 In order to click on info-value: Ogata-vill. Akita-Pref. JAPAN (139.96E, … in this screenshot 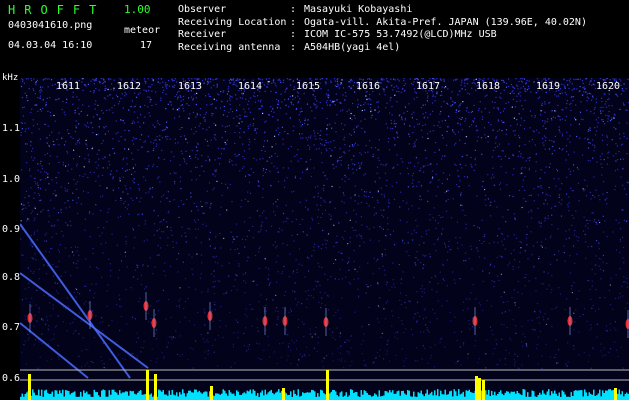, I will do `click(445, 22)`.